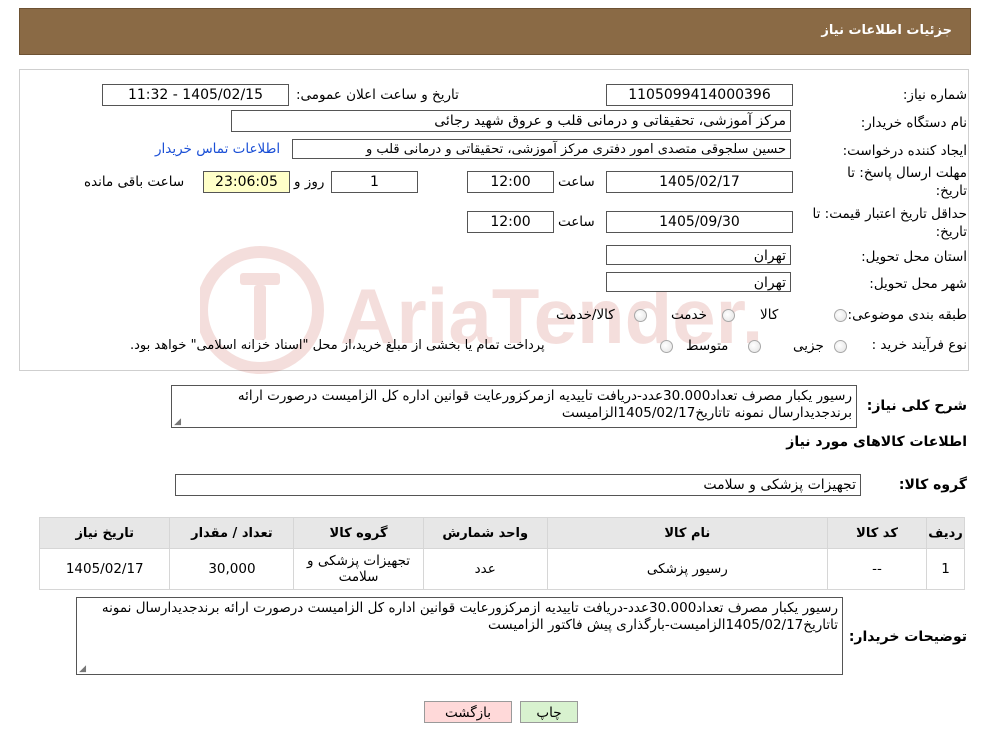 This screenshot has height=744, width=985. Describe the element at coordinates (699, 182) in the screenshot. I see `deadline-date-field: 1405/02/17` at that location.